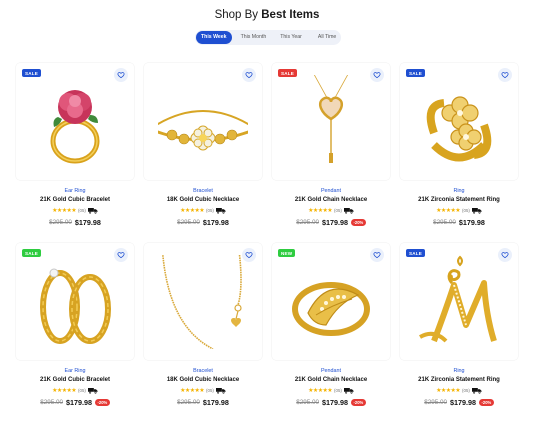 This screenshot has height=426, width=534. What do you see at coordinates (214, 37) in the screenshot?
I see `tab-this-week: This Week` at bounding box center [214, 37].